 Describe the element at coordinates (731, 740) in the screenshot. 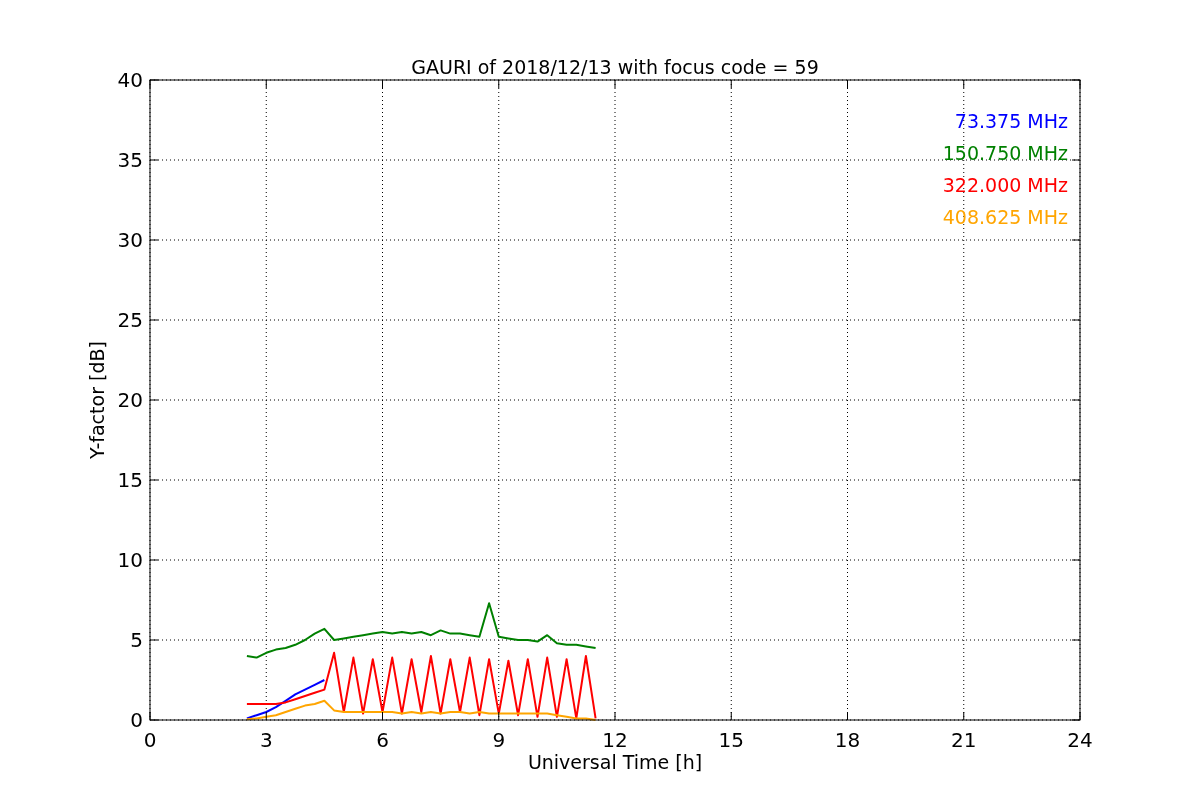

I see `x-tick-label: 15` at that location.